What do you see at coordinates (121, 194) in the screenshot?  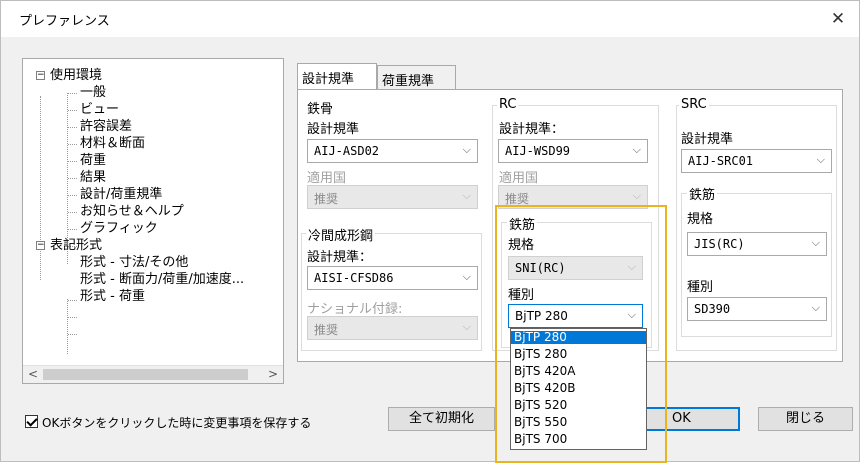 I see `tree-item-design-load-code: 設計/荷重規準` at bounding box center [121, 194].